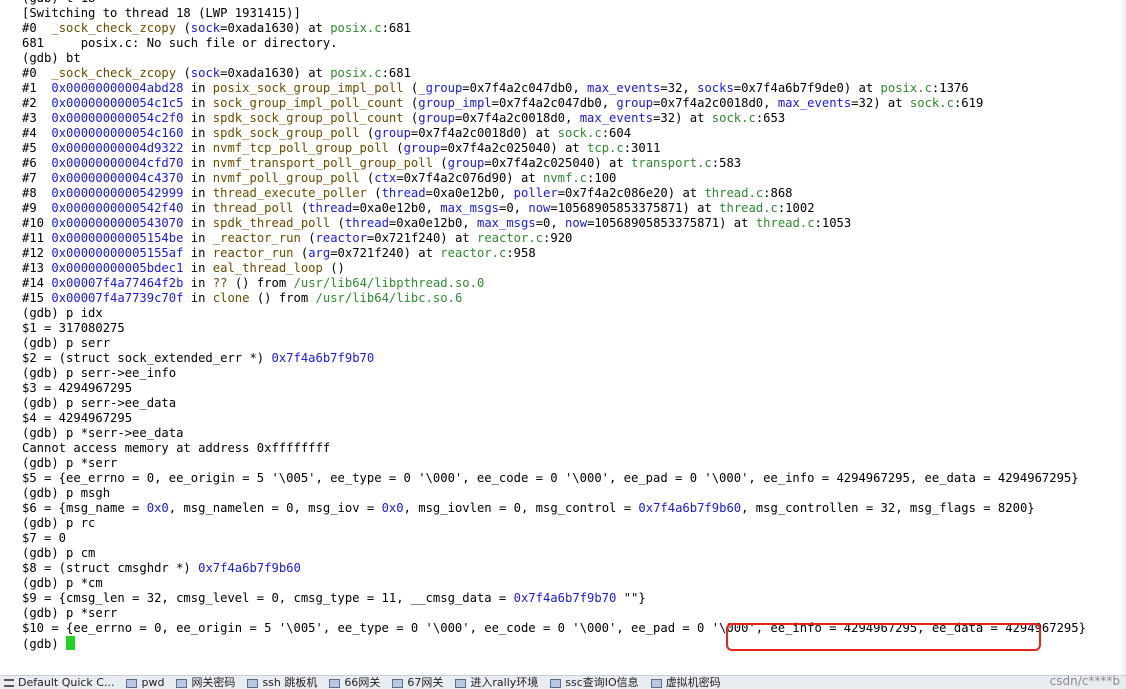  Describe the element at coordinates (514, 208) in the screenshot. I see `token-text: =0,` at that location.